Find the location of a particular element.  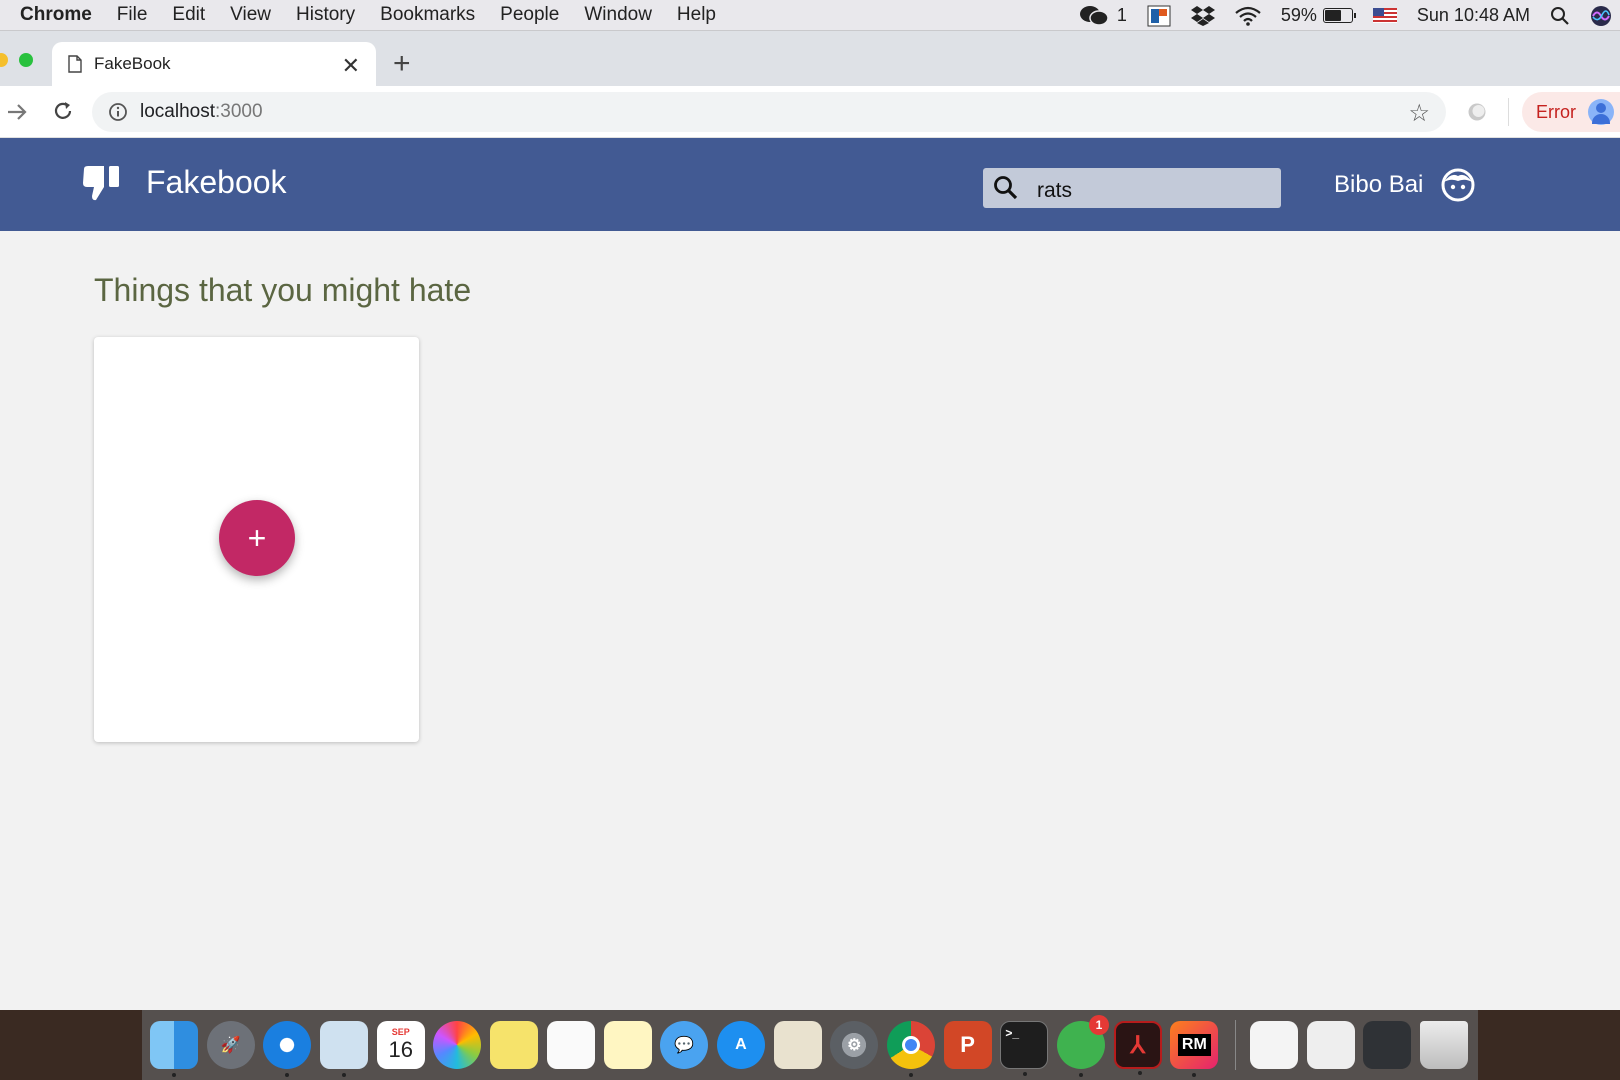

menu-history: History is located at coordinates (325, 15).